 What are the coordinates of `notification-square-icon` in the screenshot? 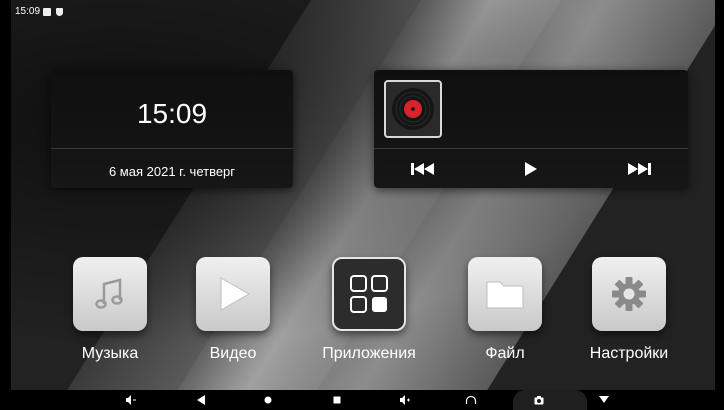 It's located at (47, 12).